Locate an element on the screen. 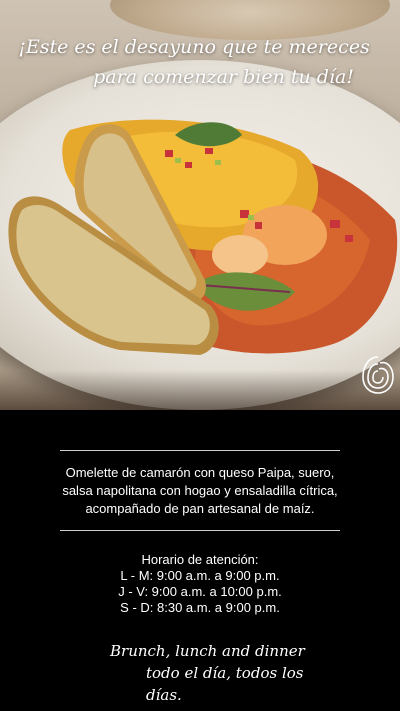 This screenshot has height=711, width=400. hours-row: J - V: 9:00 a.m. a 10:00 p.m. is located at coordinates (200, 591).